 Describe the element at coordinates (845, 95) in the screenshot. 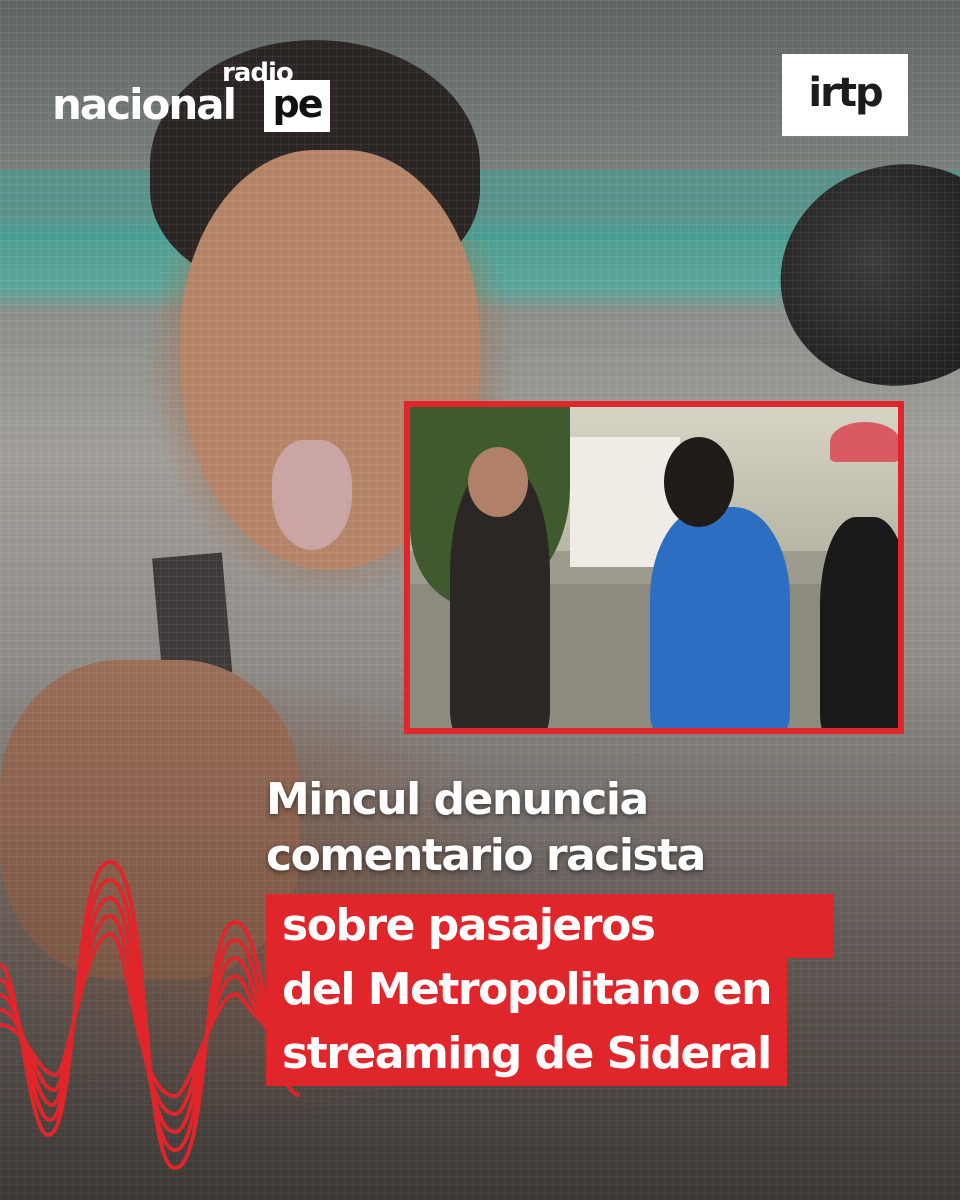

I see `irtp-logo: irtp` at that location.